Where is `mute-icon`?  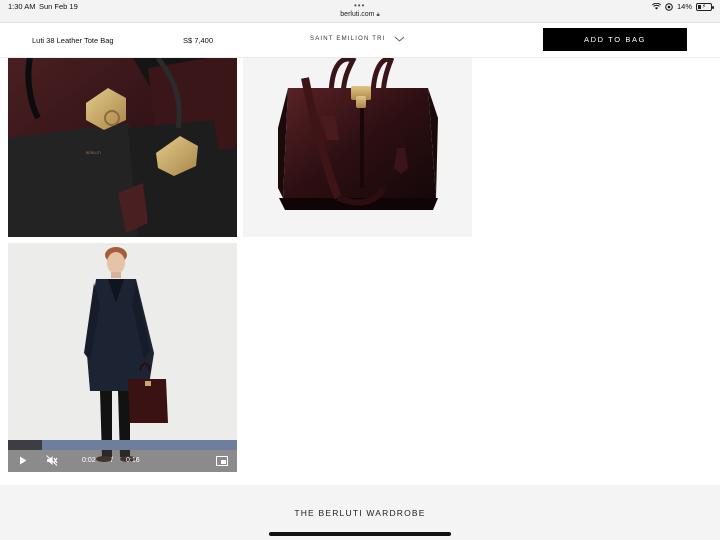
mute-icon is located at coordinates (52, 460).